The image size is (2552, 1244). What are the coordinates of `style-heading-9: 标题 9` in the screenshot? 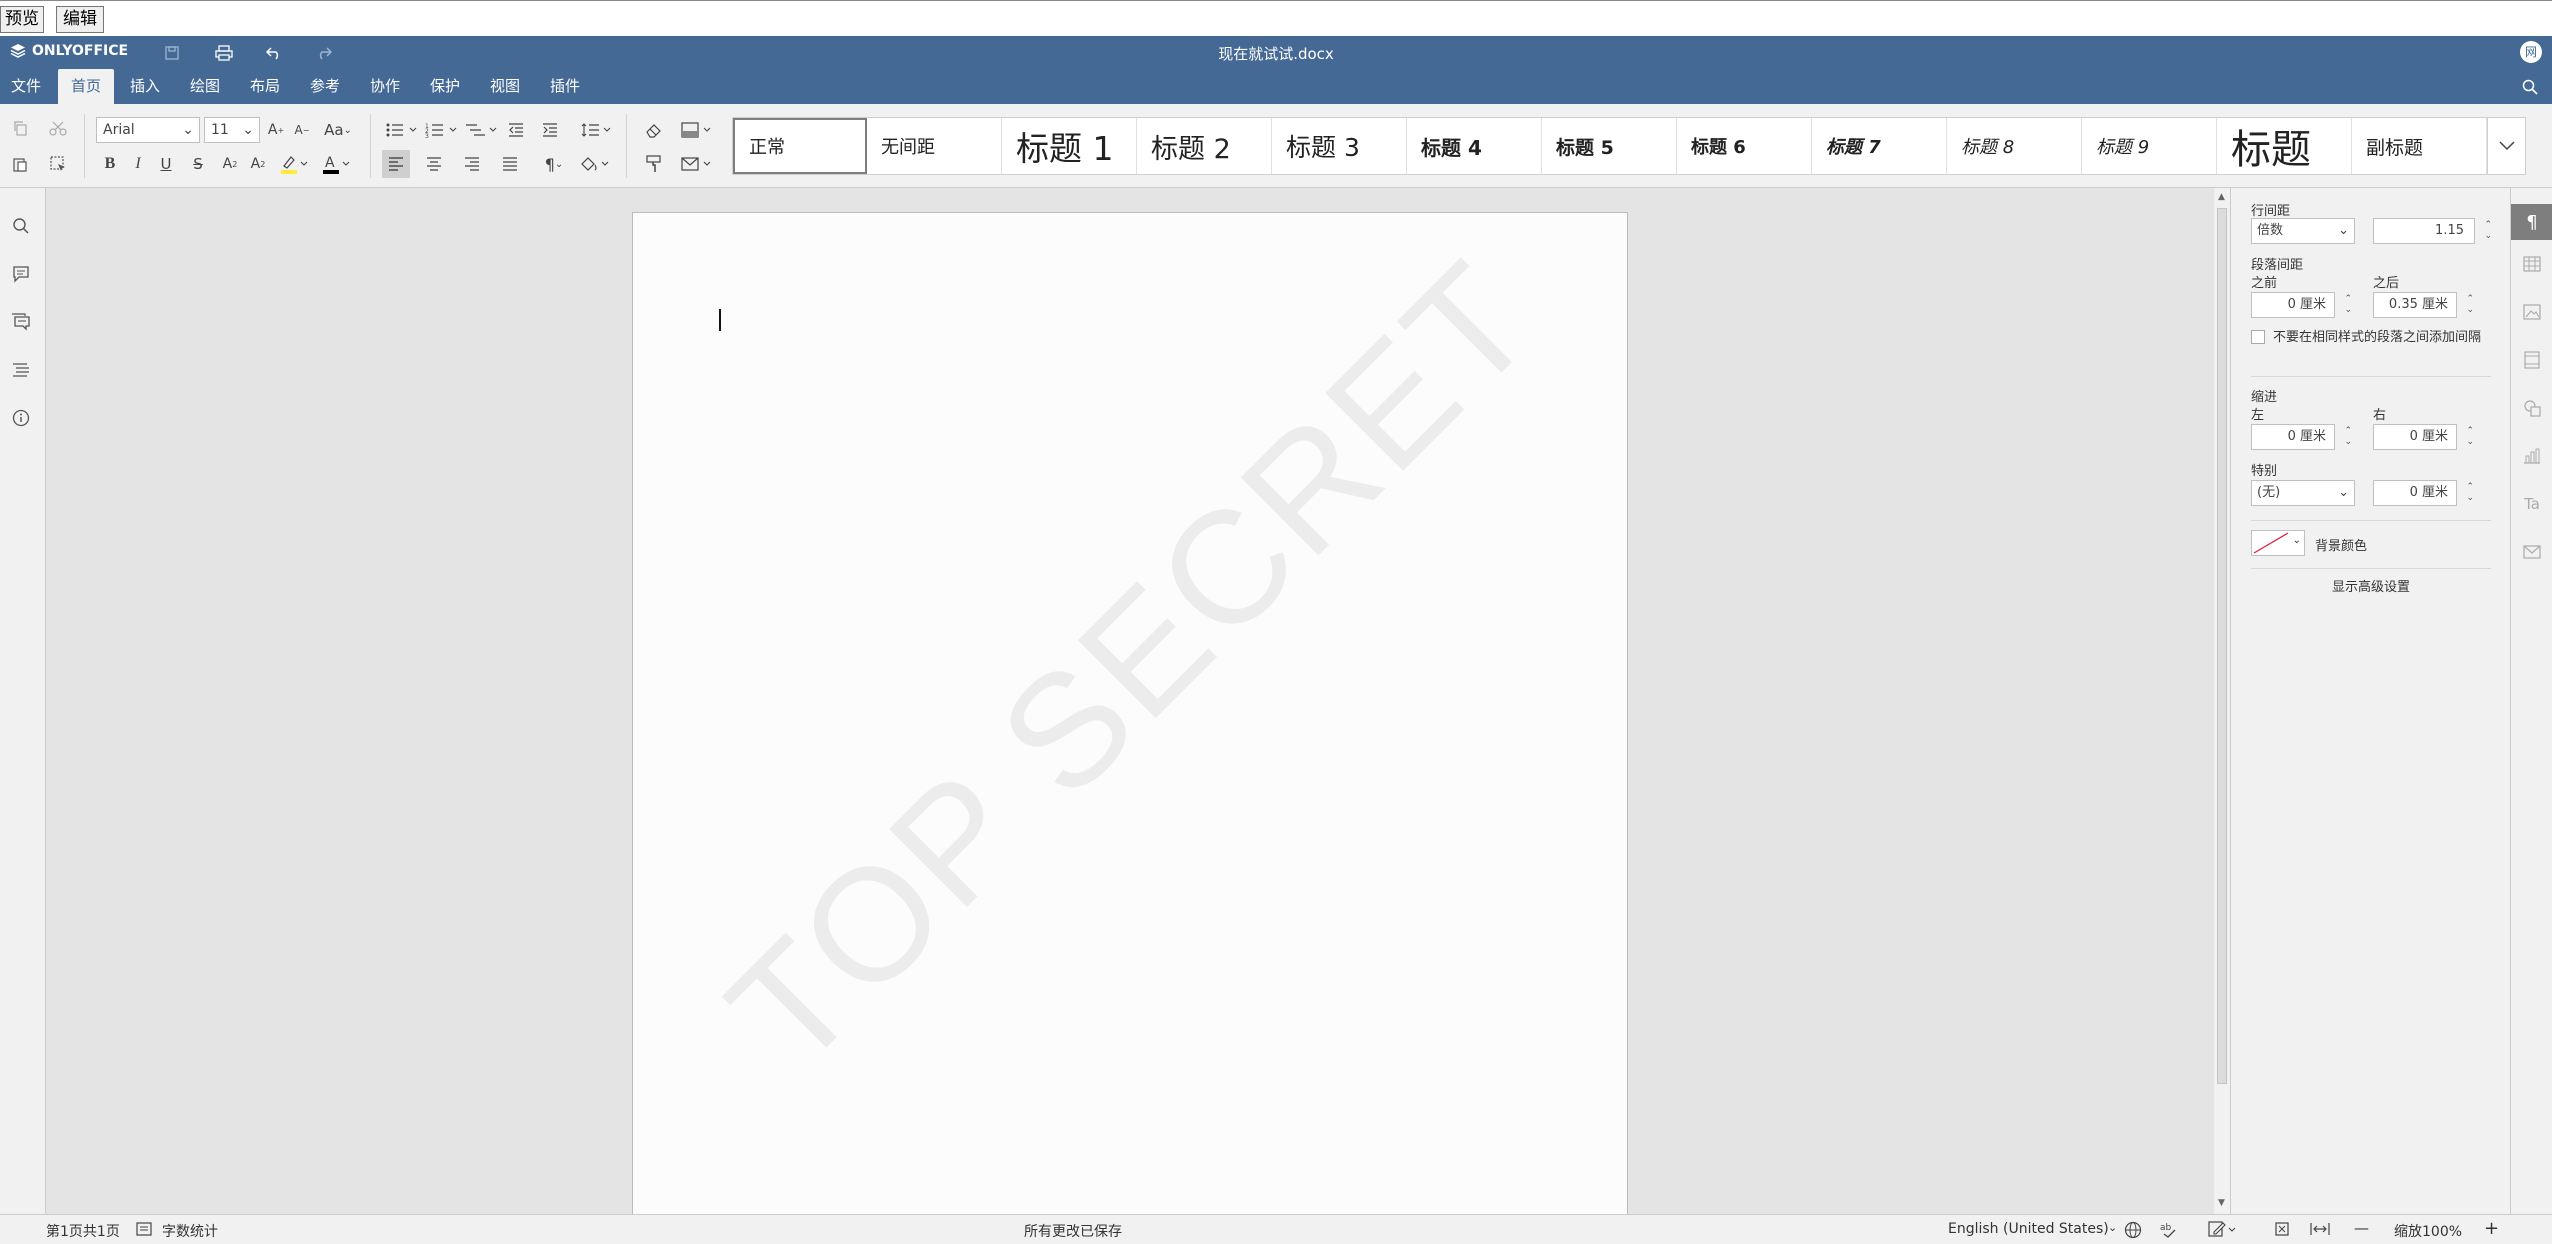 It's located at (2149, 146).